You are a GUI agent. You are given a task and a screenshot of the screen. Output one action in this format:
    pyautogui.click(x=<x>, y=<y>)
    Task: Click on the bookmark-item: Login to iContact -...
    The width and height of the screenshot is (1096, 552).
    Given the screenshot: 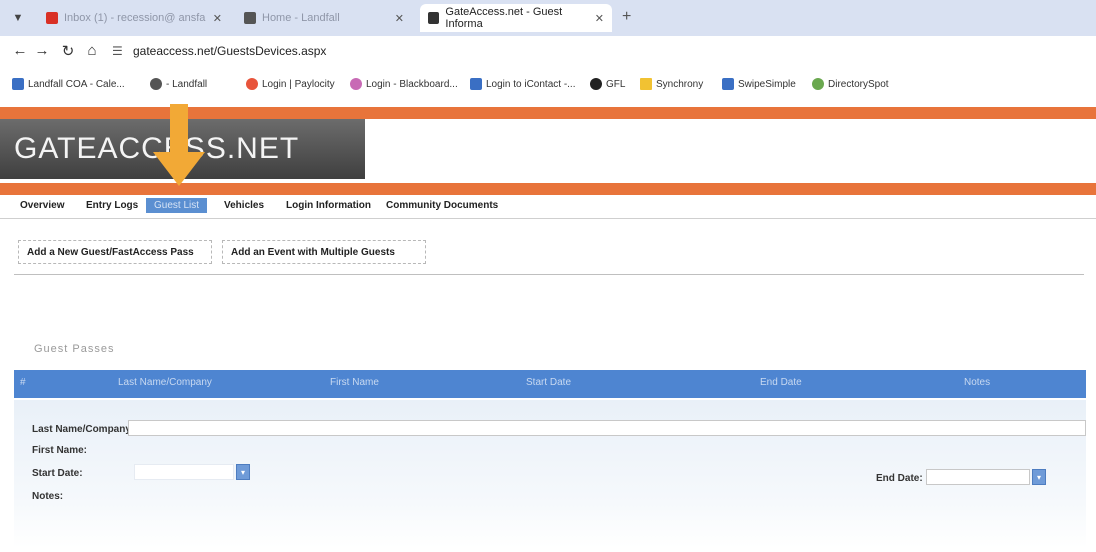 What is the action you would take?
    pyautogui.click(x=523, y=84)
    